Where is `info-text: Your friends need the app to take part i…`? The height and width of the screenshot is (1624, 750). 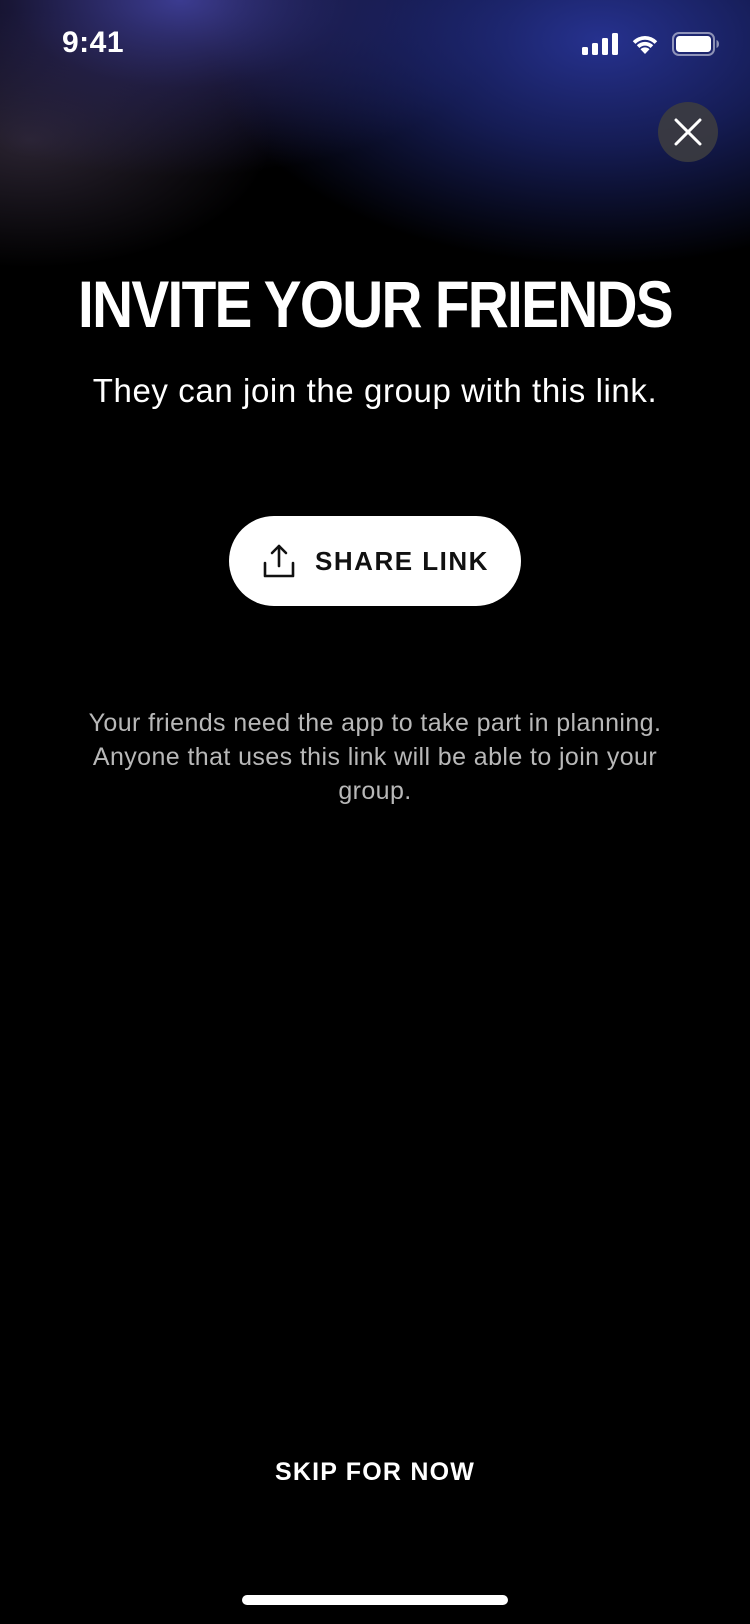 info-text: Your friends need the app to take part i… is located at coordinates (375, 757).